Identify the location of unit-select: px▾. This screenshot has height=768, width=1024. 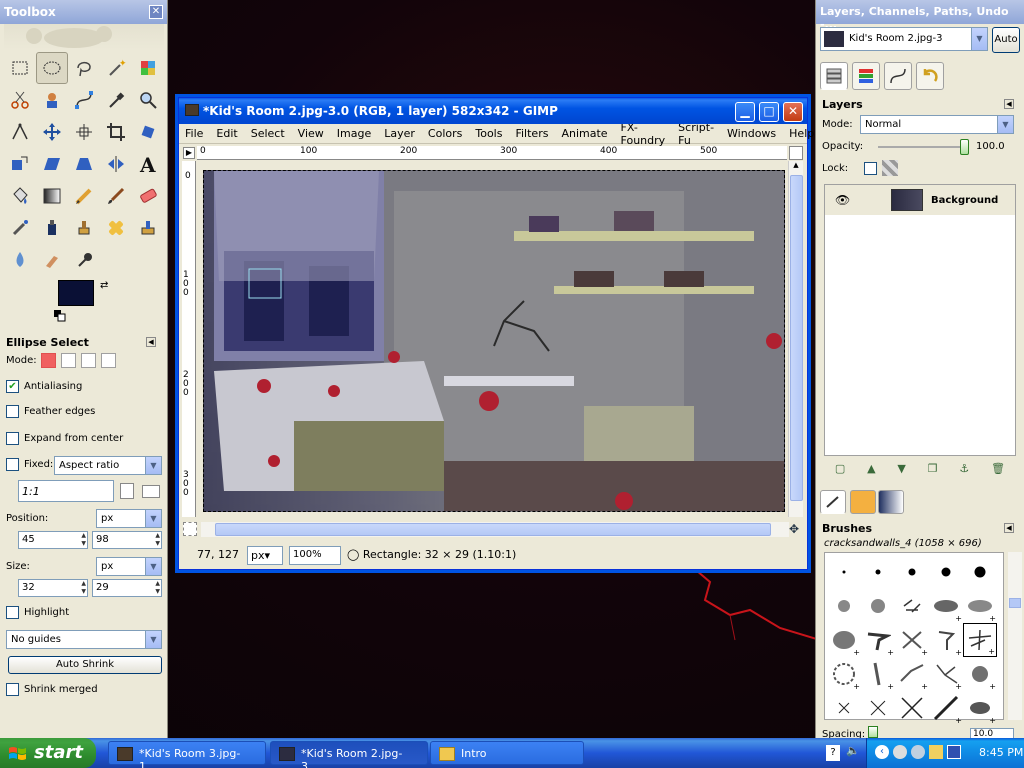
(265, 555).